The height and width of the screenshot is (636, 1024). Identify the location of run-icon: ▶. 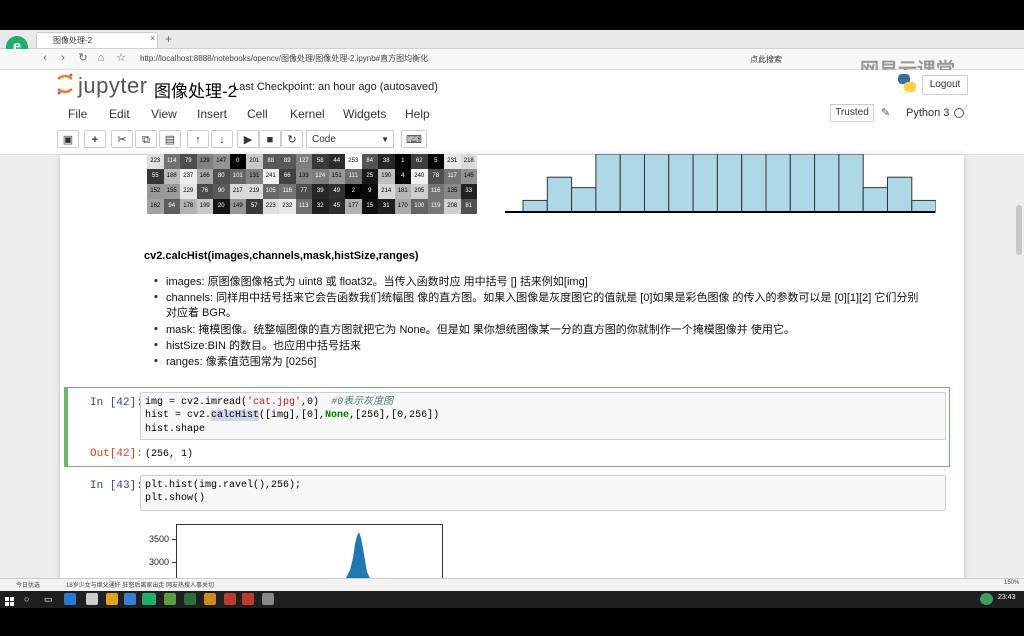
(248, 139).